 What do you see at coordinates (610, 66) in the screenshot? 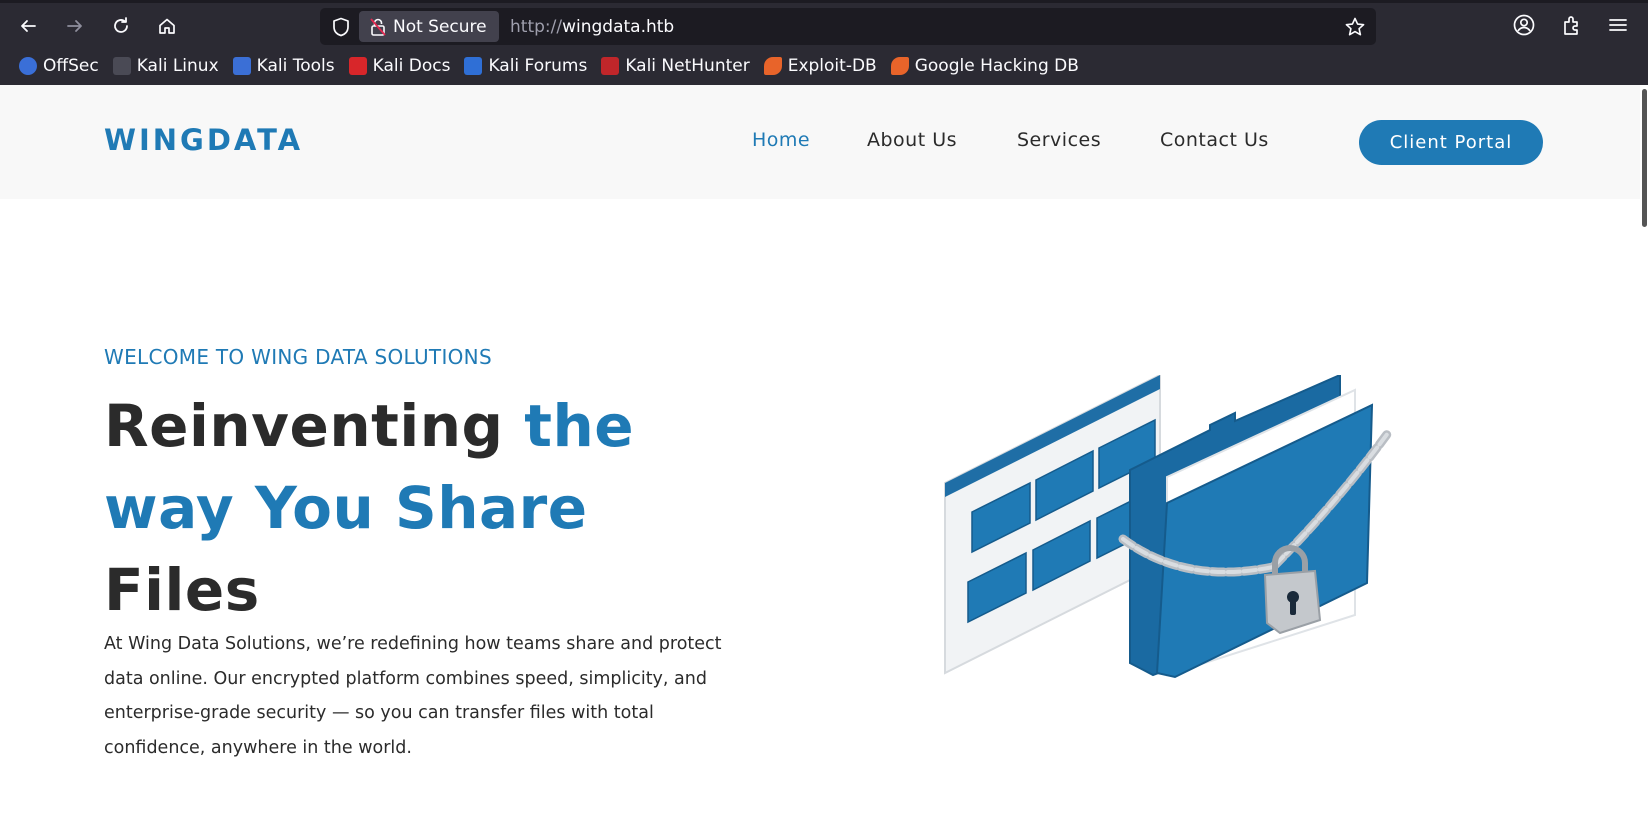
I see `kali-nethunter-icon` at bounding box center [610, 66].